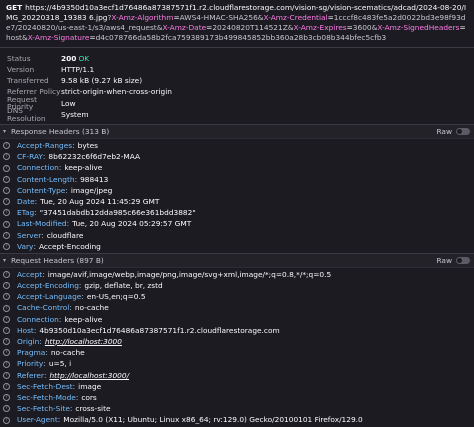  I want to click on status-code: 200, so click(69, 58).